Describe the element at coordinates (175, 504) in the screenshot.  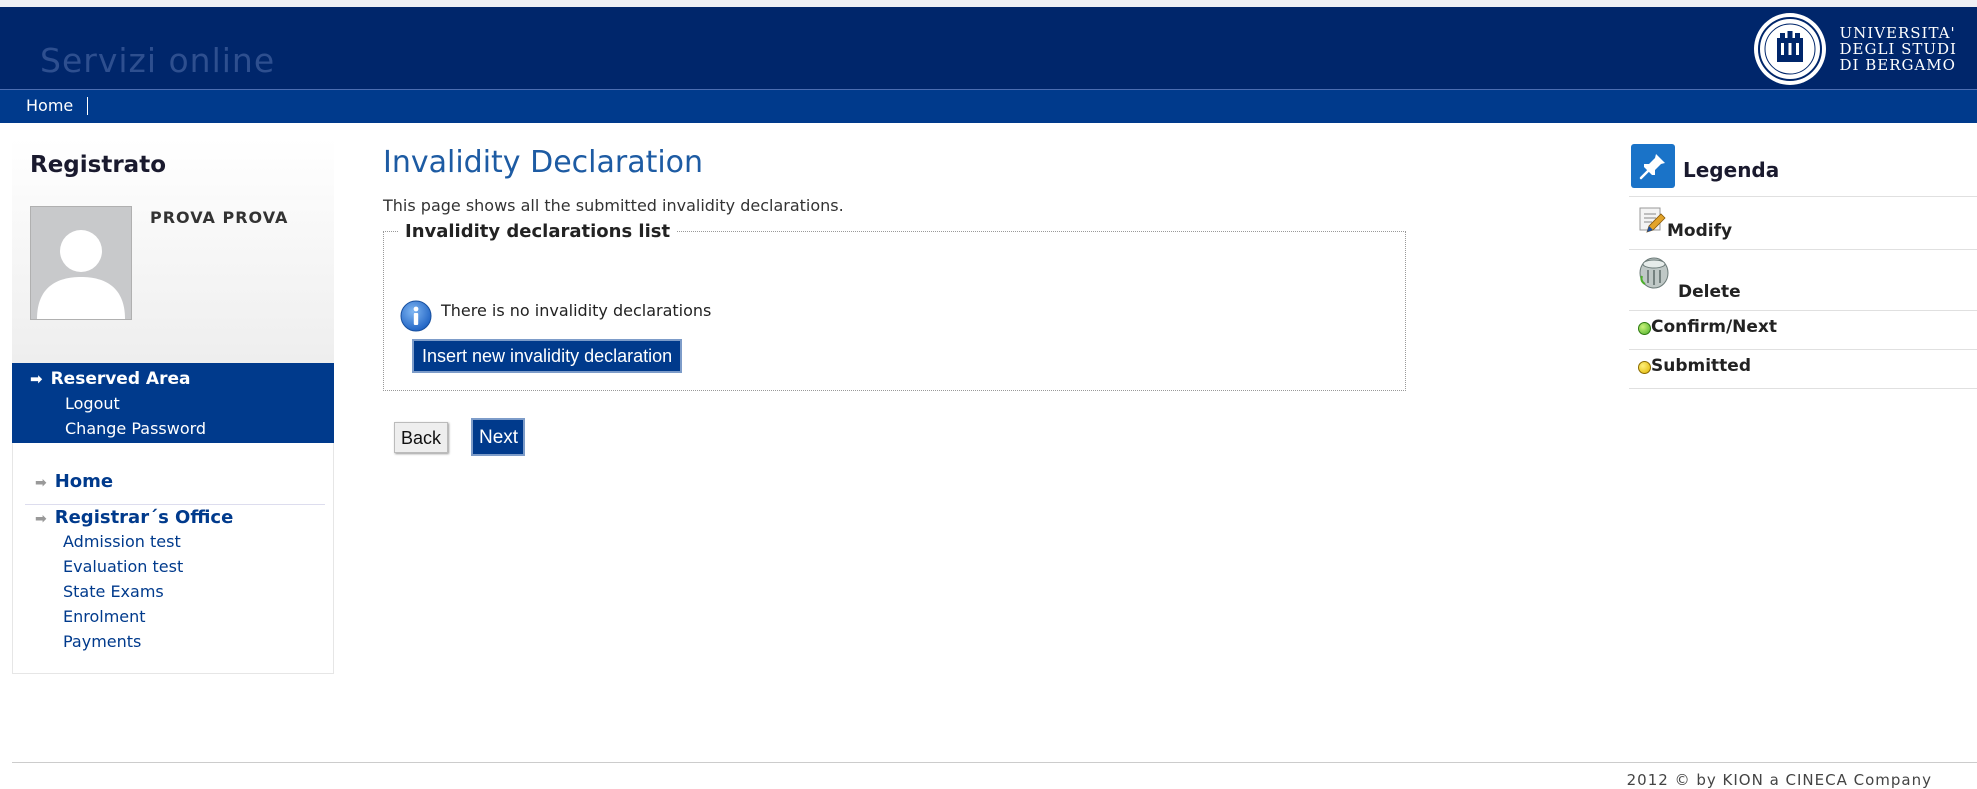
I see `menu-divider` at that location.